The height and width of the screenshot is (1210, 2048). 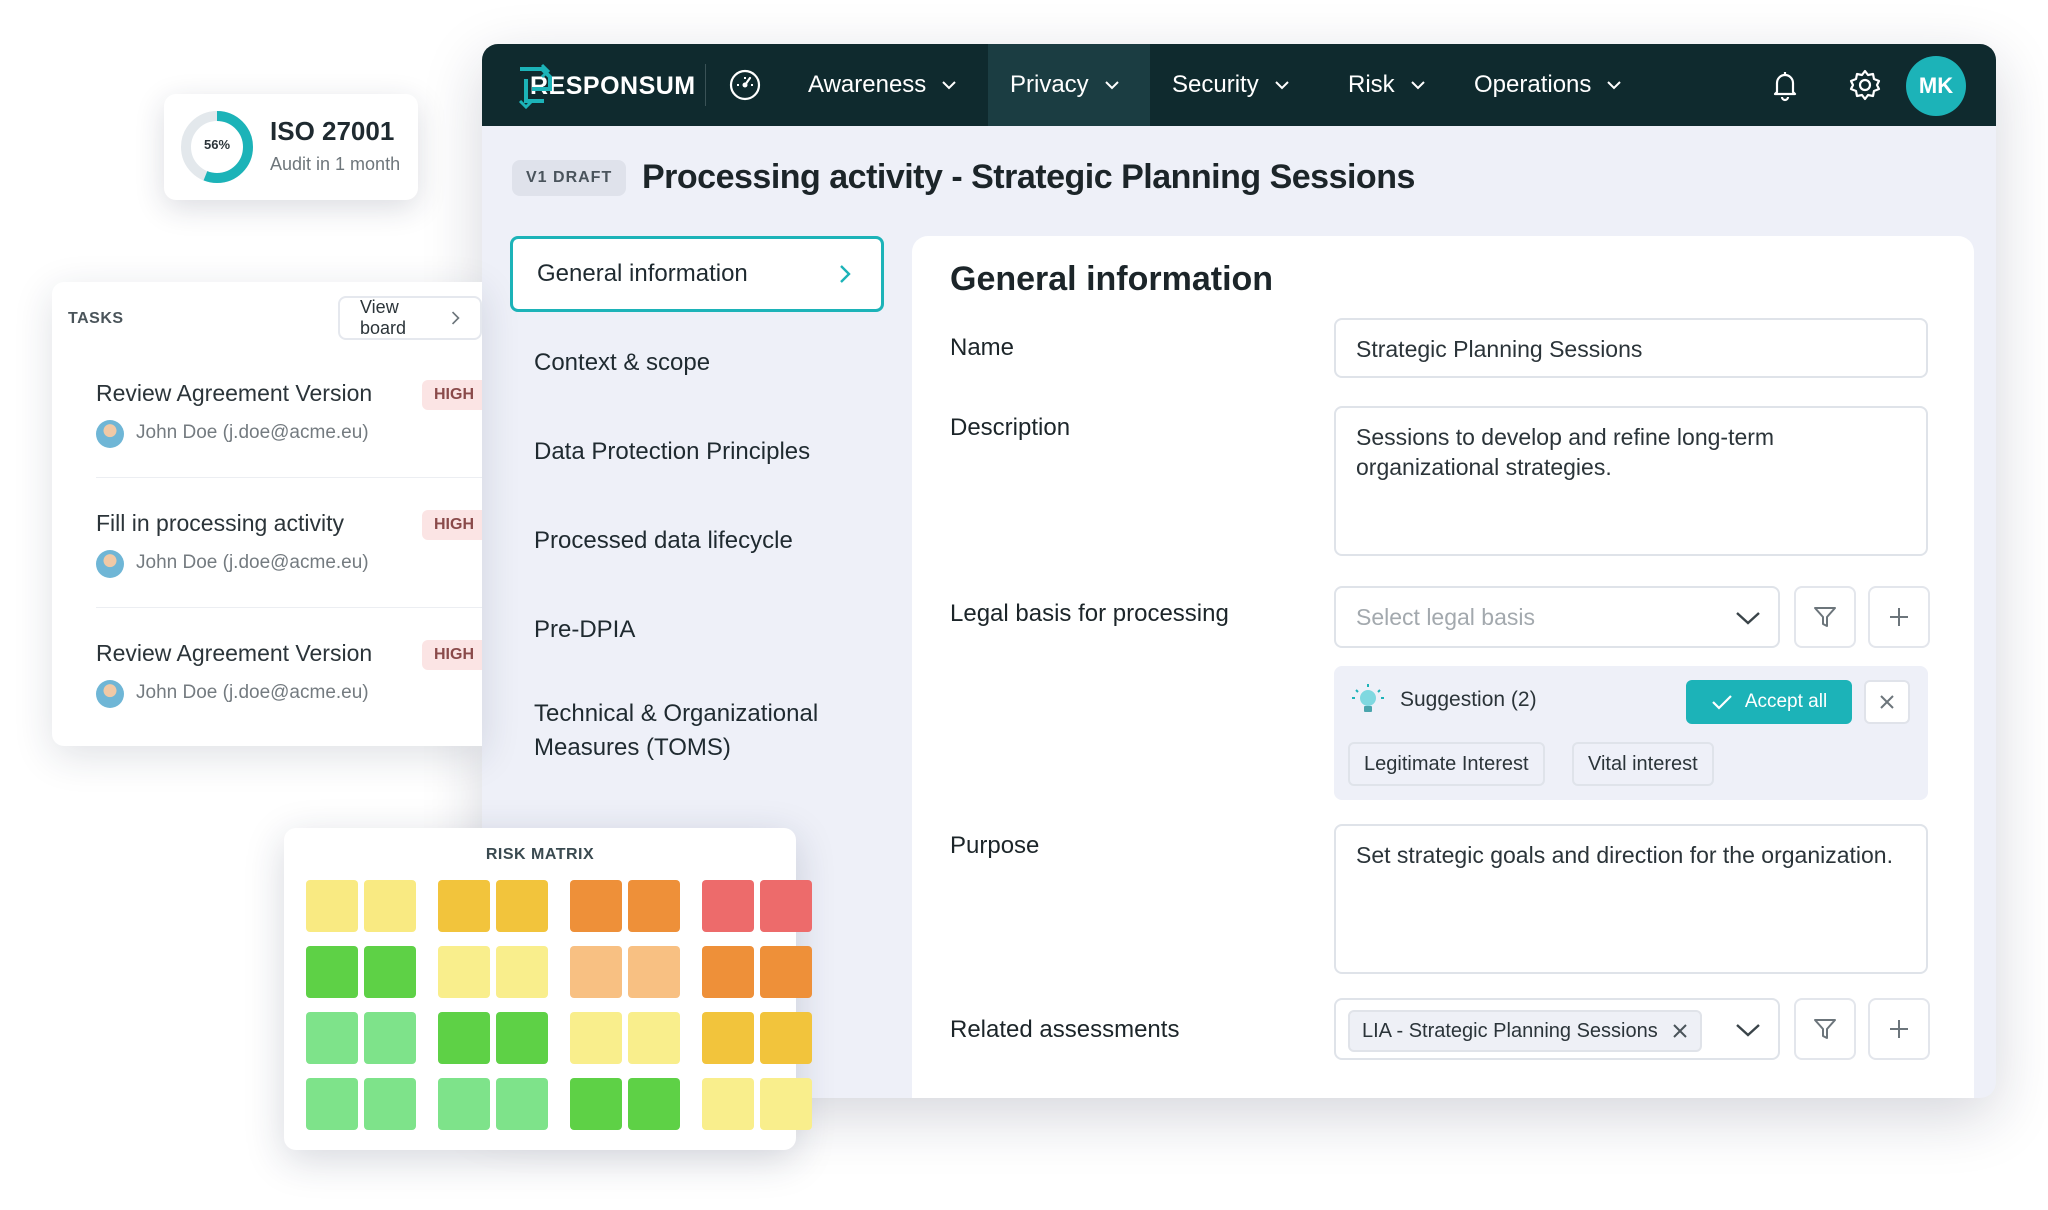 I want to click on purpose-label: Purpose, so click(x=995, y=845).